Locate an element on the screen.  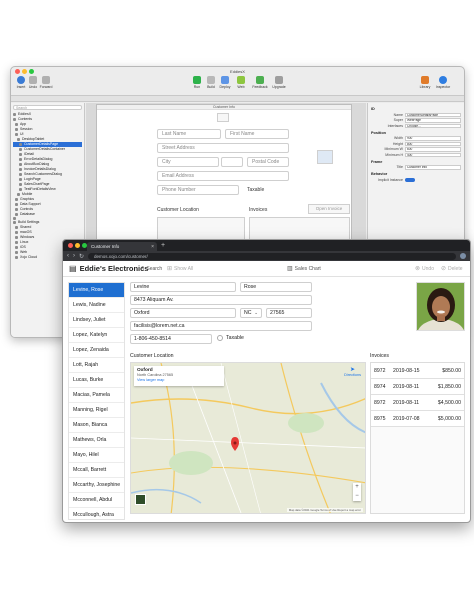
customer-list-item: Mccullough, Astra is located at coordinates (96, 515).